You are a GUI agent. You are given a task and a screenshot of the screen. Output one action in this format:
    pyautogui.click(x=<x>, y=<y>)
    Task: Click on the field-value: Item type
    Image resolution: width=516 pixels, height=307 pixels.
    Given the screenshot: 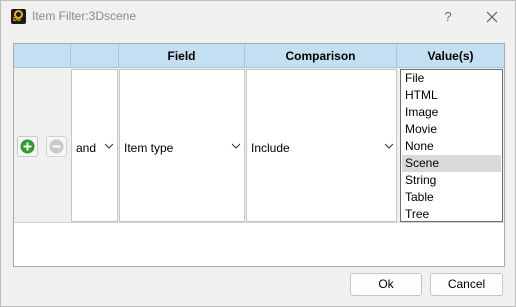 What is the action you would take?
    pyautogui.click(x=149, y=148)
    